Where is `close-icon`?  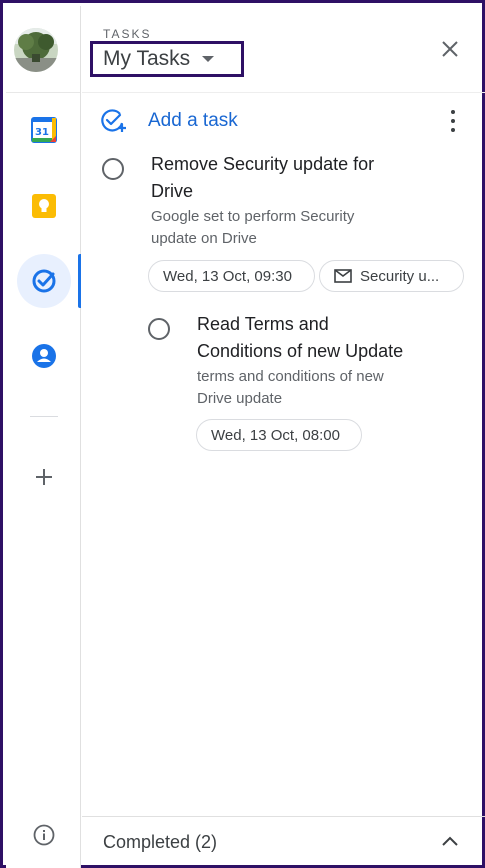
close-icon is located at coordinates (450, 49).